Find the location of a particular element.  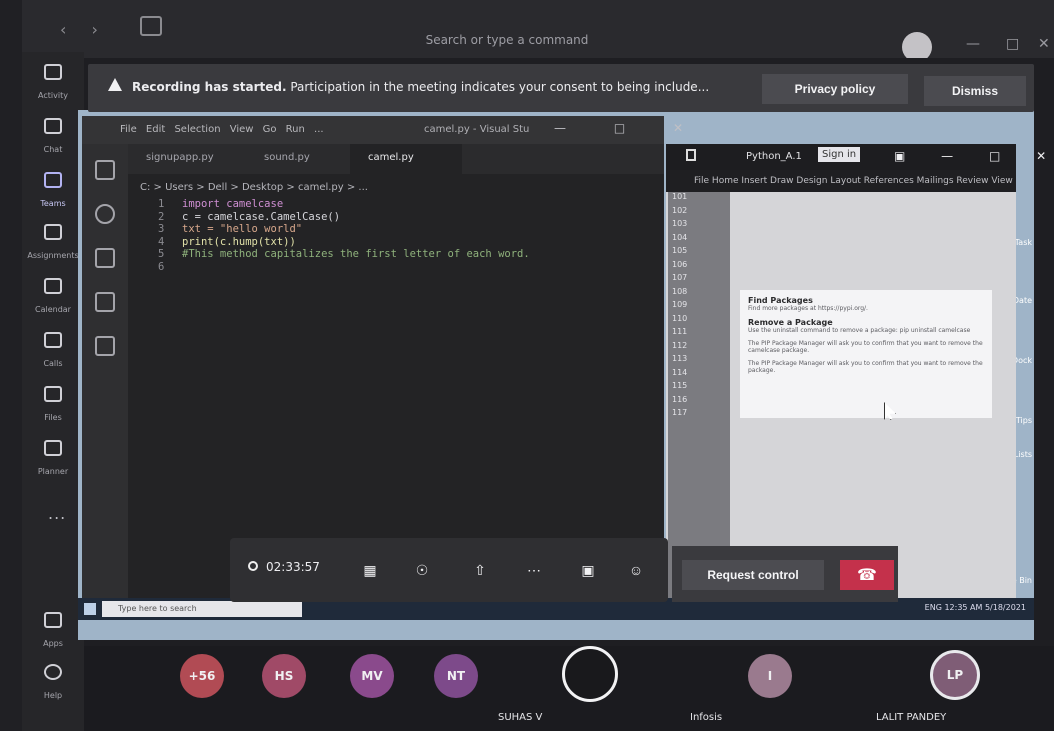

sign-in-button: Sign in is located at coordinates (839, 154).